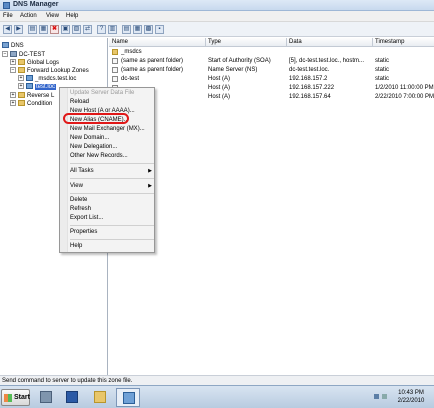 This screenshot has width=434, height=408. What do you see at coordinates (217, 29) in the screenshot?
I see `toolbar: ◀ ▶ ▤ ▦ ✖ ▣ ▧ ⇄ ? ▥ ▤ ▦ ▩ ▪` at bounding box center [217, 29].